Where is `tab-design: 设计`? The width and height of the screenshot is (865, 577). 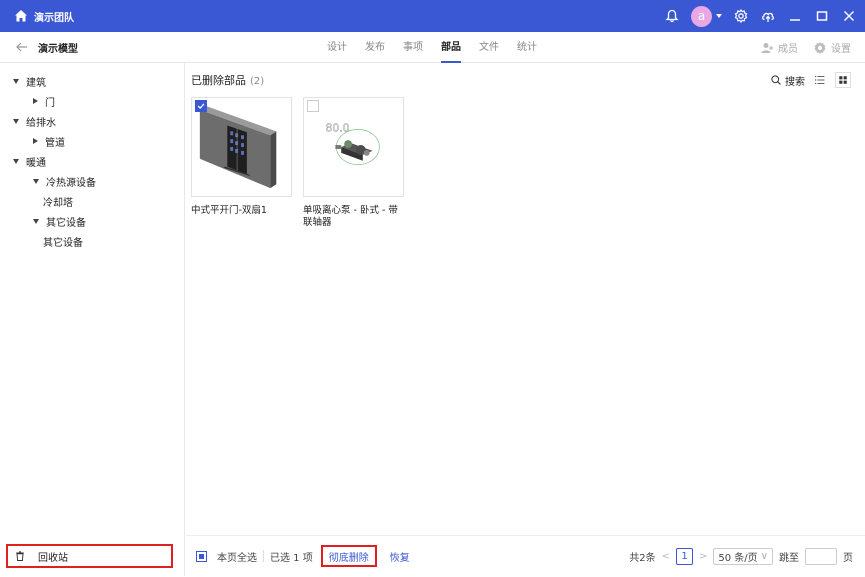 tab-design: 设计 is located at coordinates (337, 47).